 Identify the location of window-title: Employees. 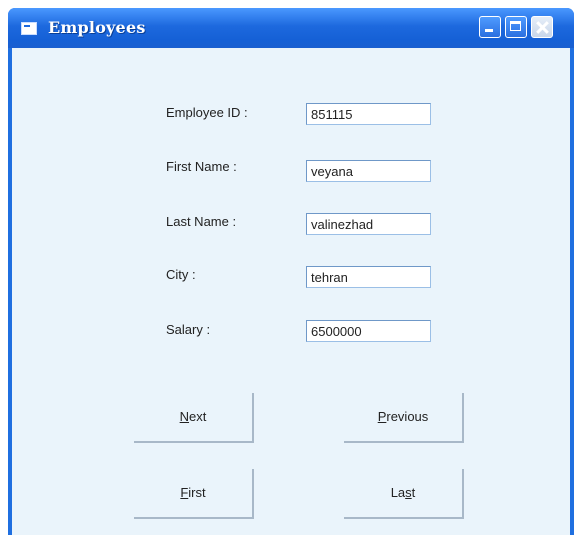
(97, 27).